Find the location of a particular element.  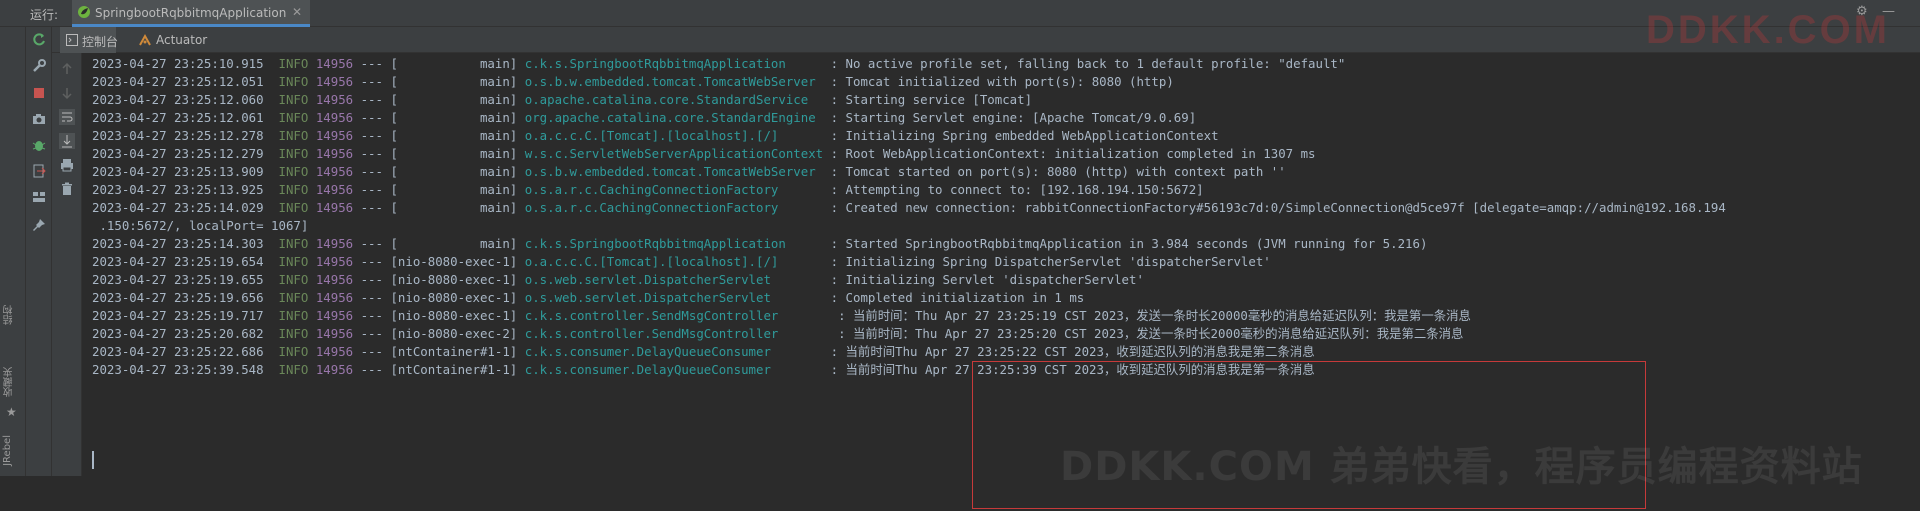

log-timestamp: 2023-04-27 23:25:12.060 is located at coordinates (178, 99).